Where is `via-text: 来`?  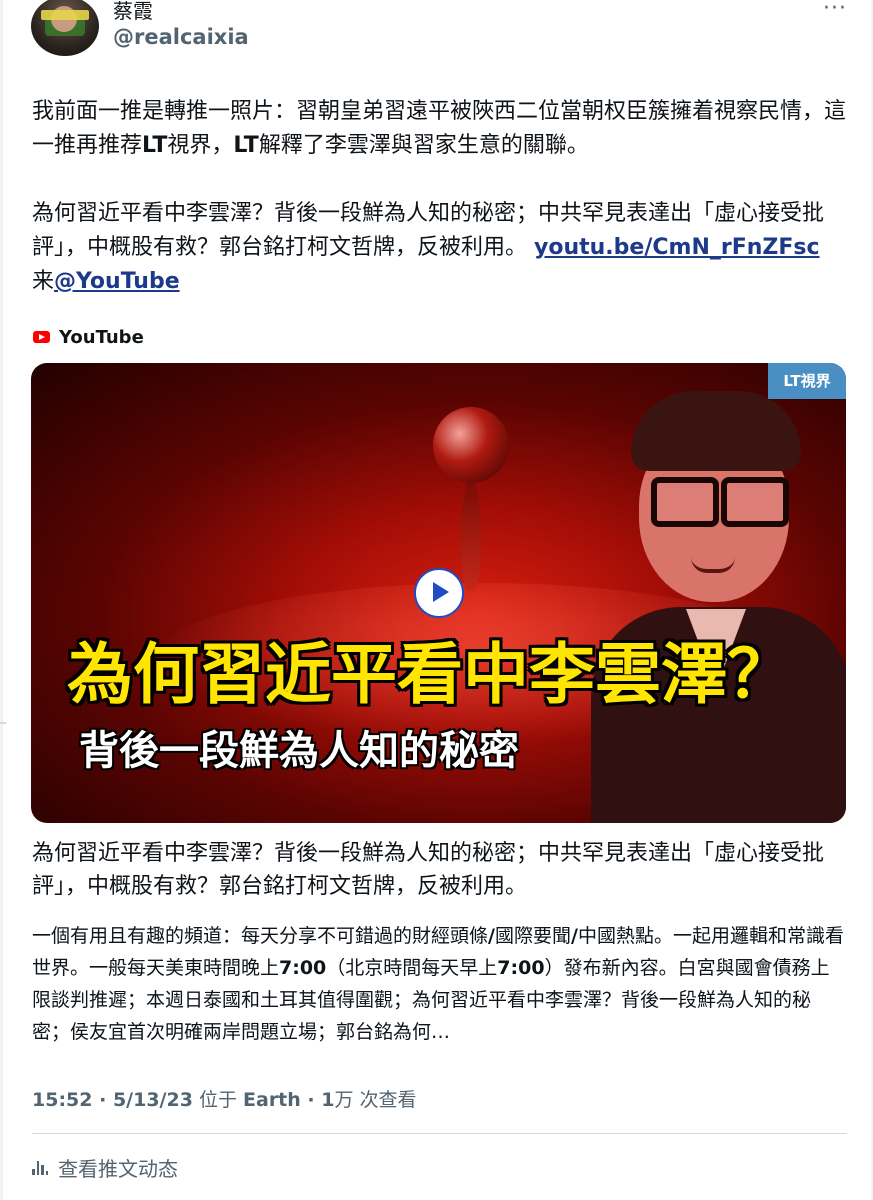 via-text: 来 is located at coordinates (43, 281).